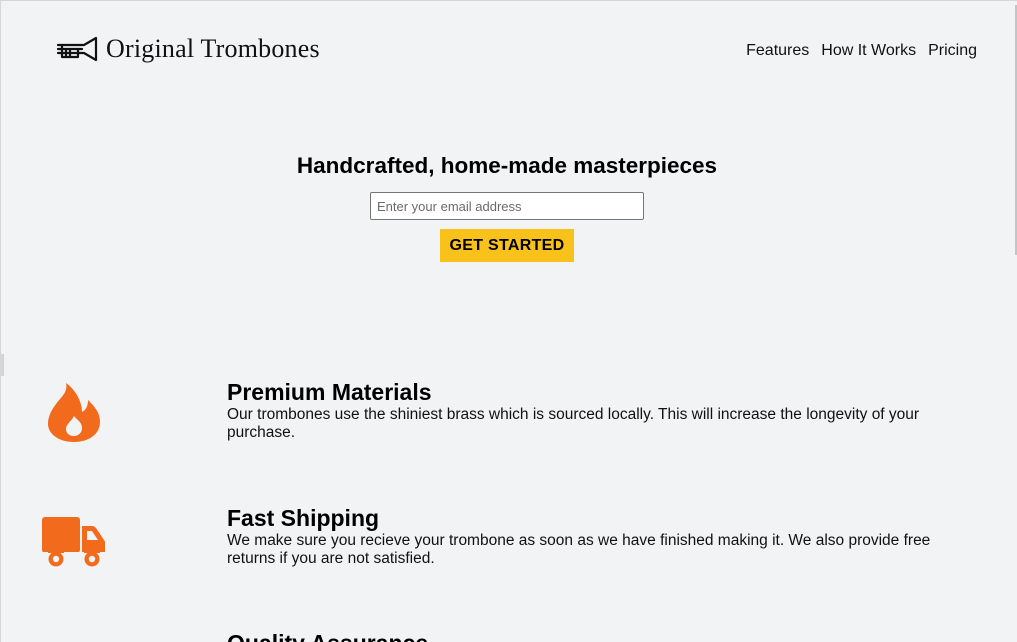 This screenshot has height=642, width=1017. I want to click on hero-title: Handcrafted, home-made masterpieces, so click(507, 165).